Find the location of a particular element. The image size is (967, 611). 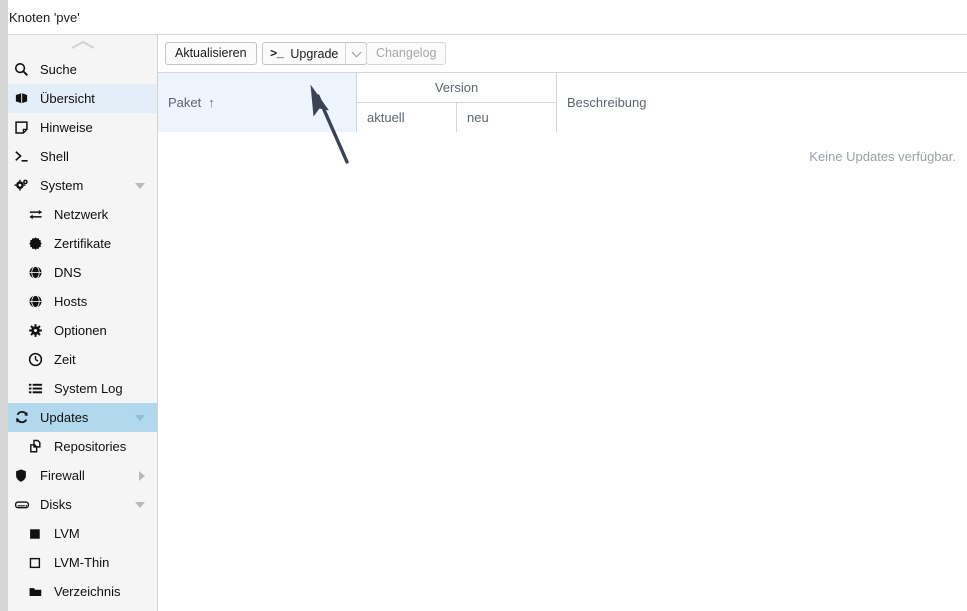

refresh-icon is located at coordinates (24, 418).